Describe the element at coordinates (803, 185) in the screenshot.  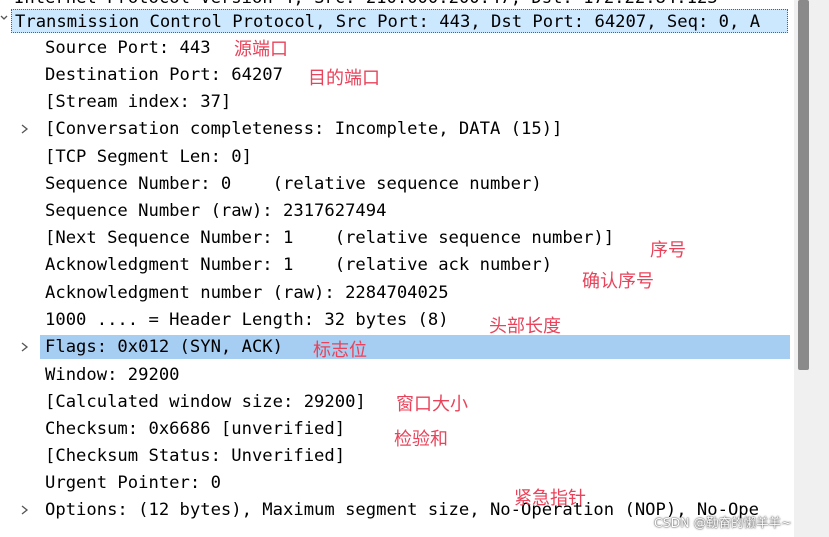
I see `scrollbar-thumb` at that location.